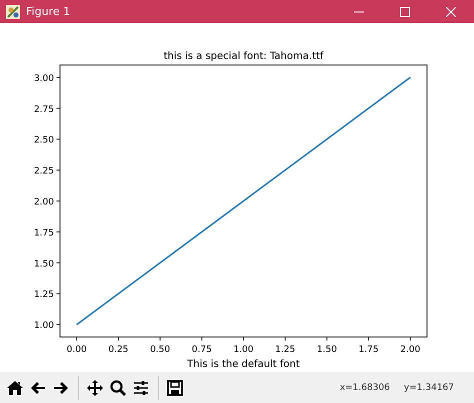 The width and height of the screenshot is (474, 403). Describe the element at coordinates (49, 11) in the screenshot. I see `window-title: Figure 1` at that location.